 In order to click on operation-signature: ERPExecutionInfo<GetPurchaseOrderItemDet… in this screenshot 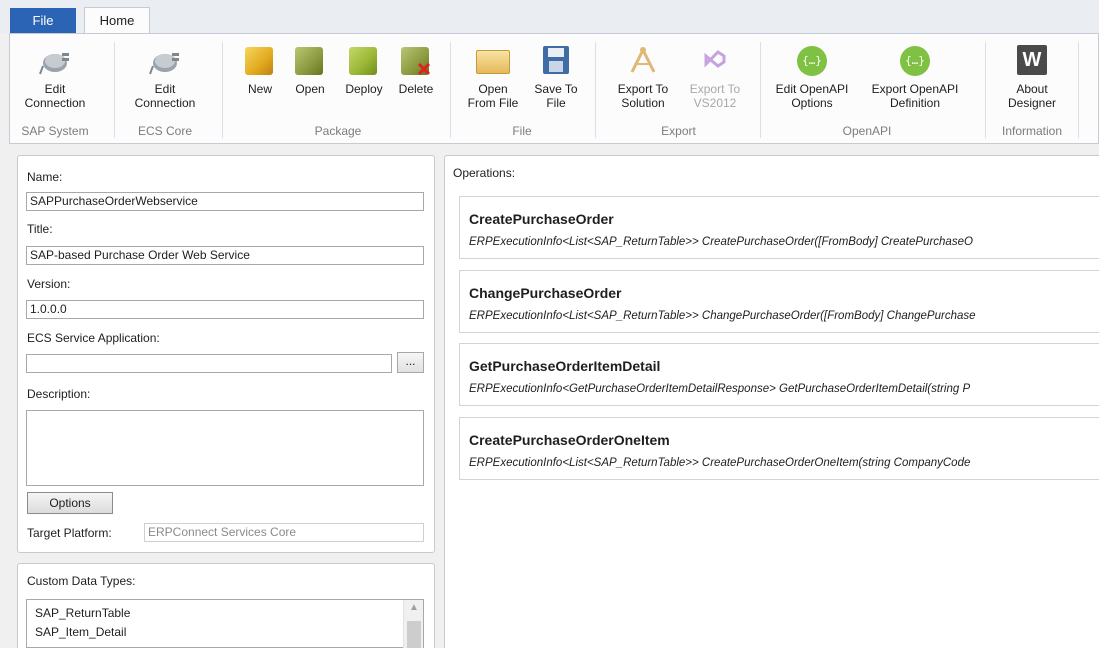, I will do `click(720, 389)`.